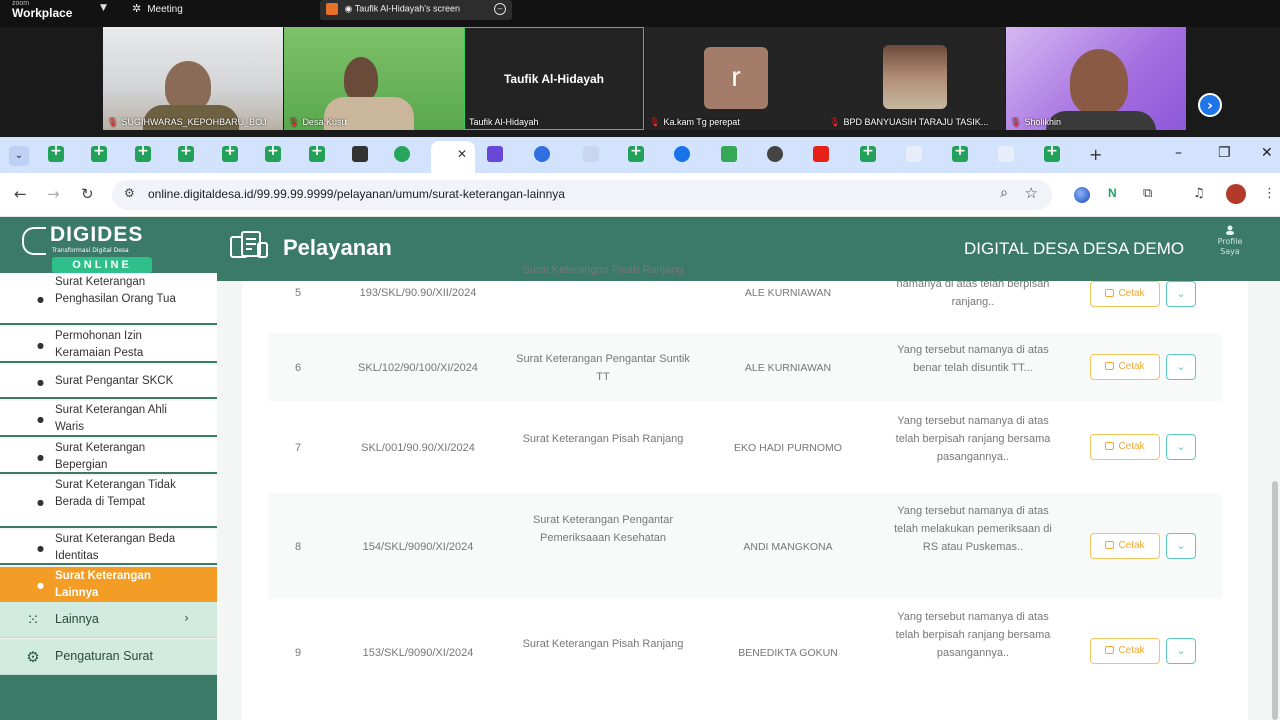 This screenshot has height=720, width=1280. Describe the element at coordinates (1210, 105) in the screenshot. I see `next-participants-icon: ›` at that location.